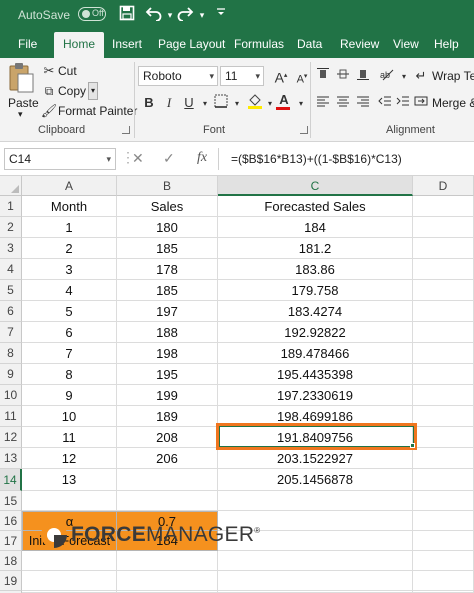  I want to click on formula-input: =($B$16*B13)+((1-$B$16)*C13), so click(346, 159).